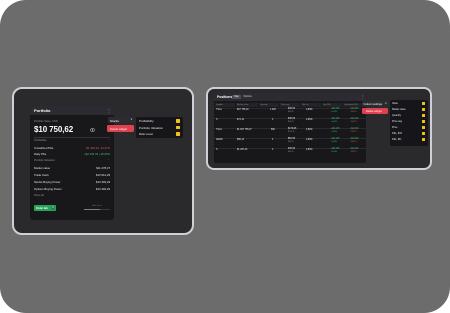  I want to click on risk-level-slider, so click(97, 210).